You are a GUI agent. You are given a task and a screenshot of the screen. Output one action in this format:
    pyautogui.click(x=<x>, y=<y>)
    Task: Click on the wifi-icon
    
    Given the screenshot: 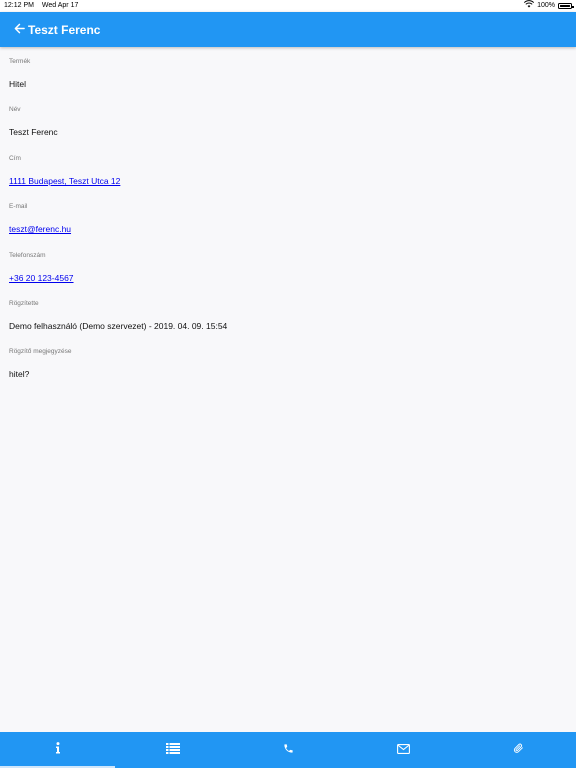 What is the action you would take?
    pyautogui.click(x=529, y=6)
    